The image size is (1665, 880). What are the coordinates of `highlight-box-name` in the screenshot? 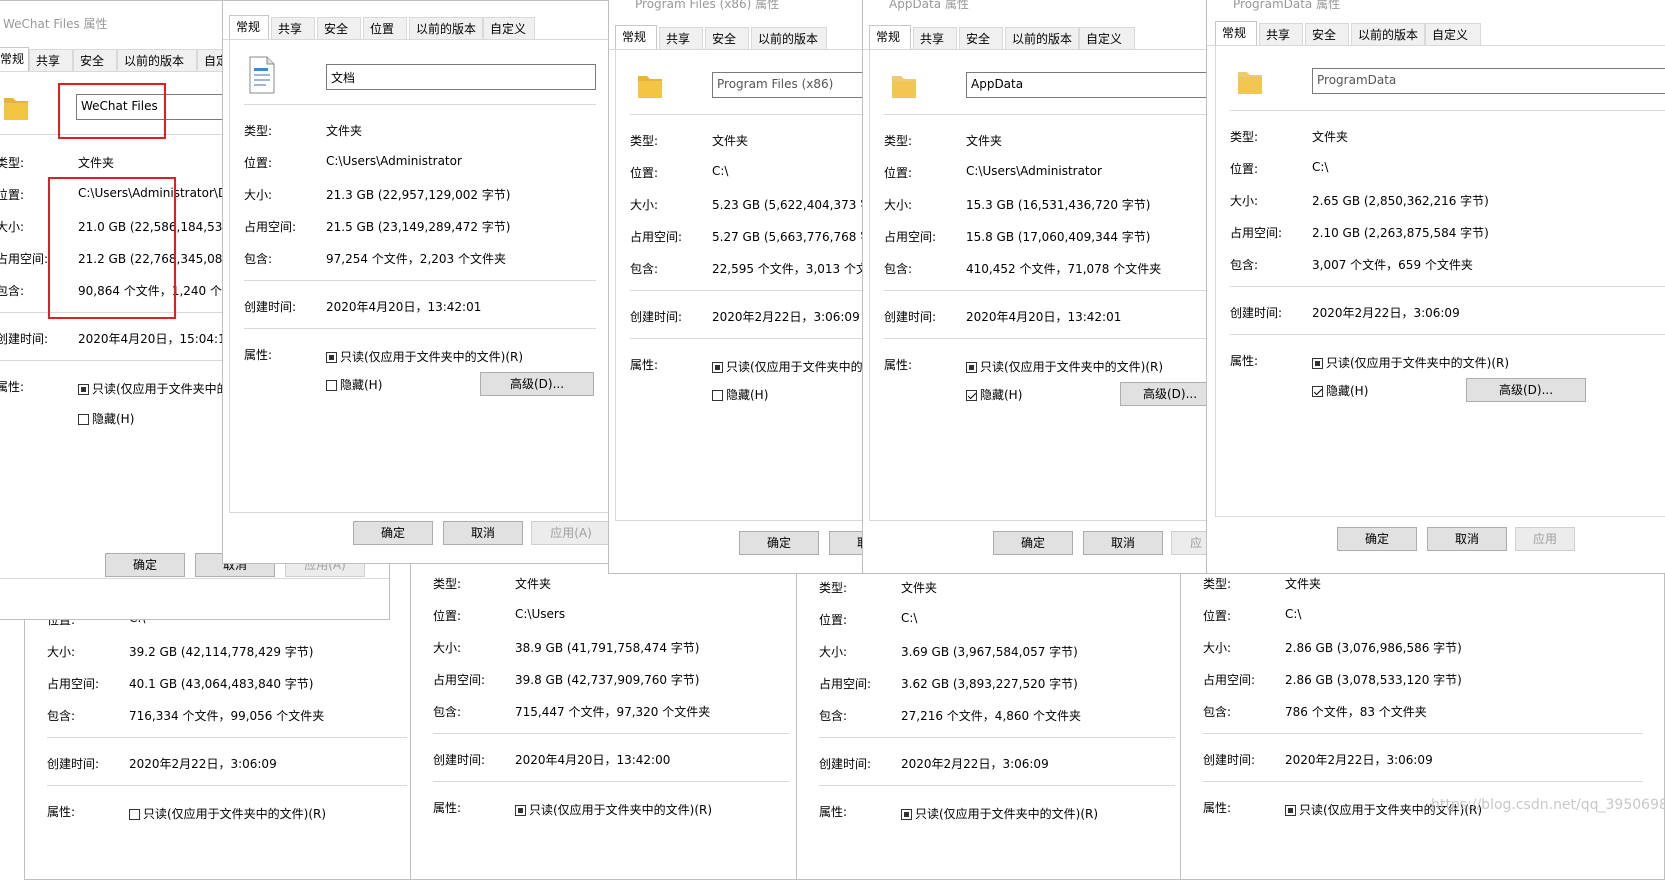 It's located at (112, 111).